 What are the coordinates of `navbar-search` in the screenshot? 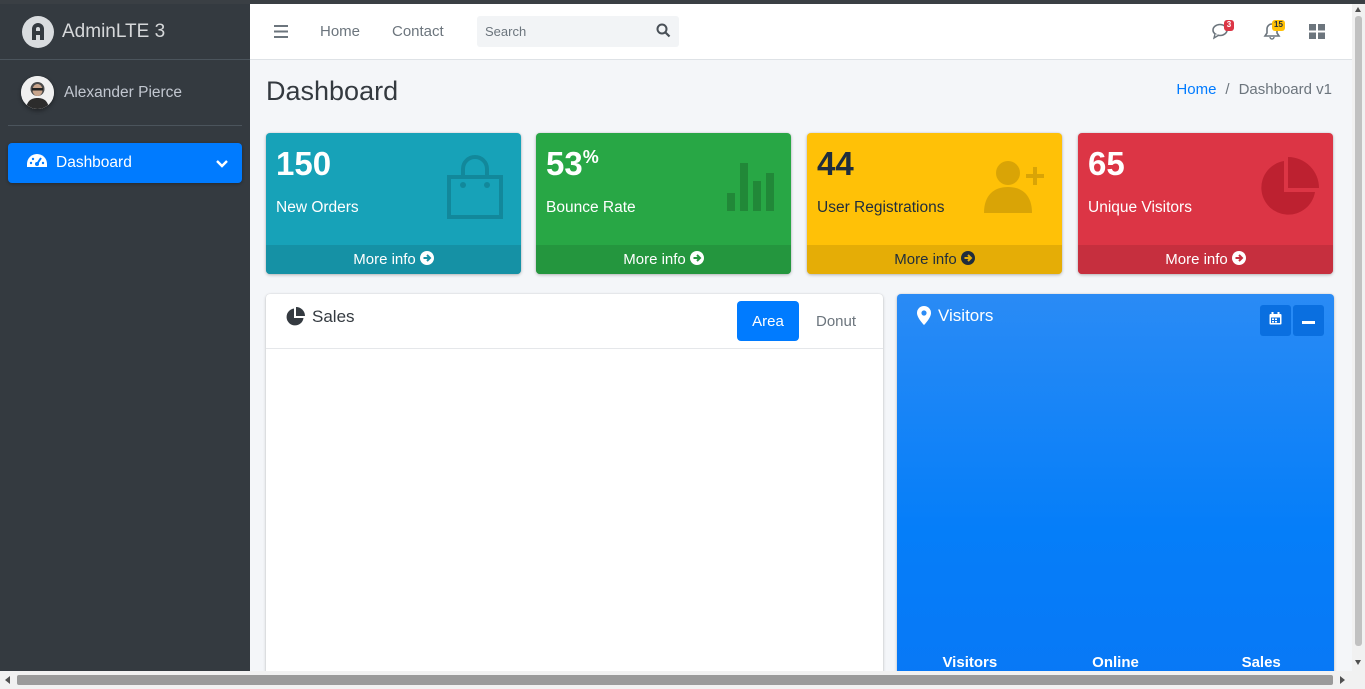 It's located at (578, 31).